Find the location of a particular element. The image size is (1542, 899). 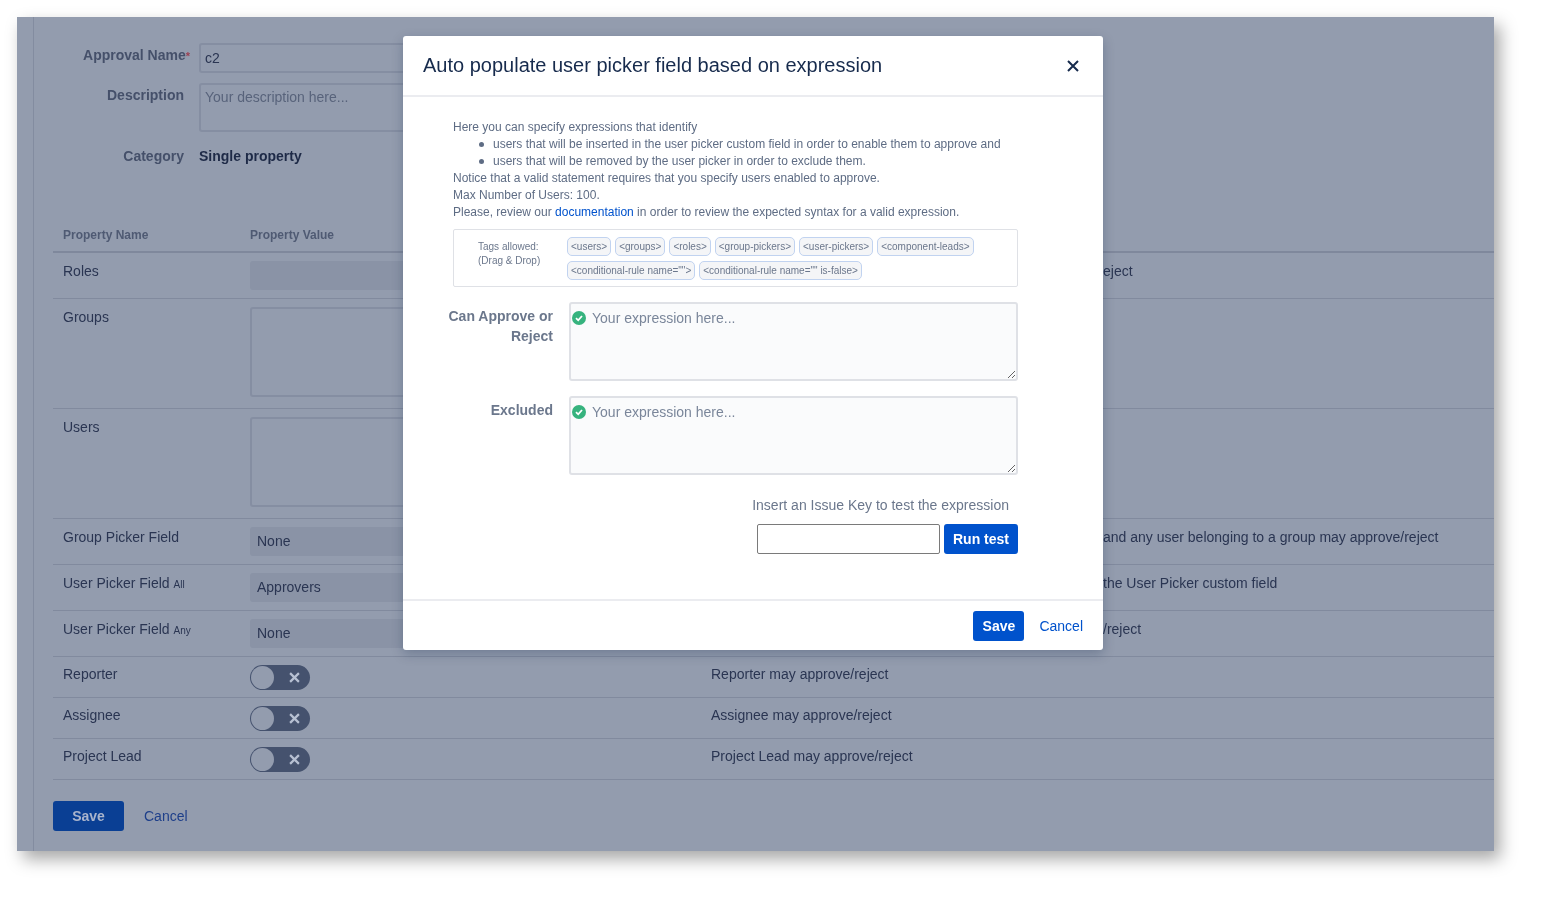

property-description: the User Picker custom field is located at coordinates (1190, 583).